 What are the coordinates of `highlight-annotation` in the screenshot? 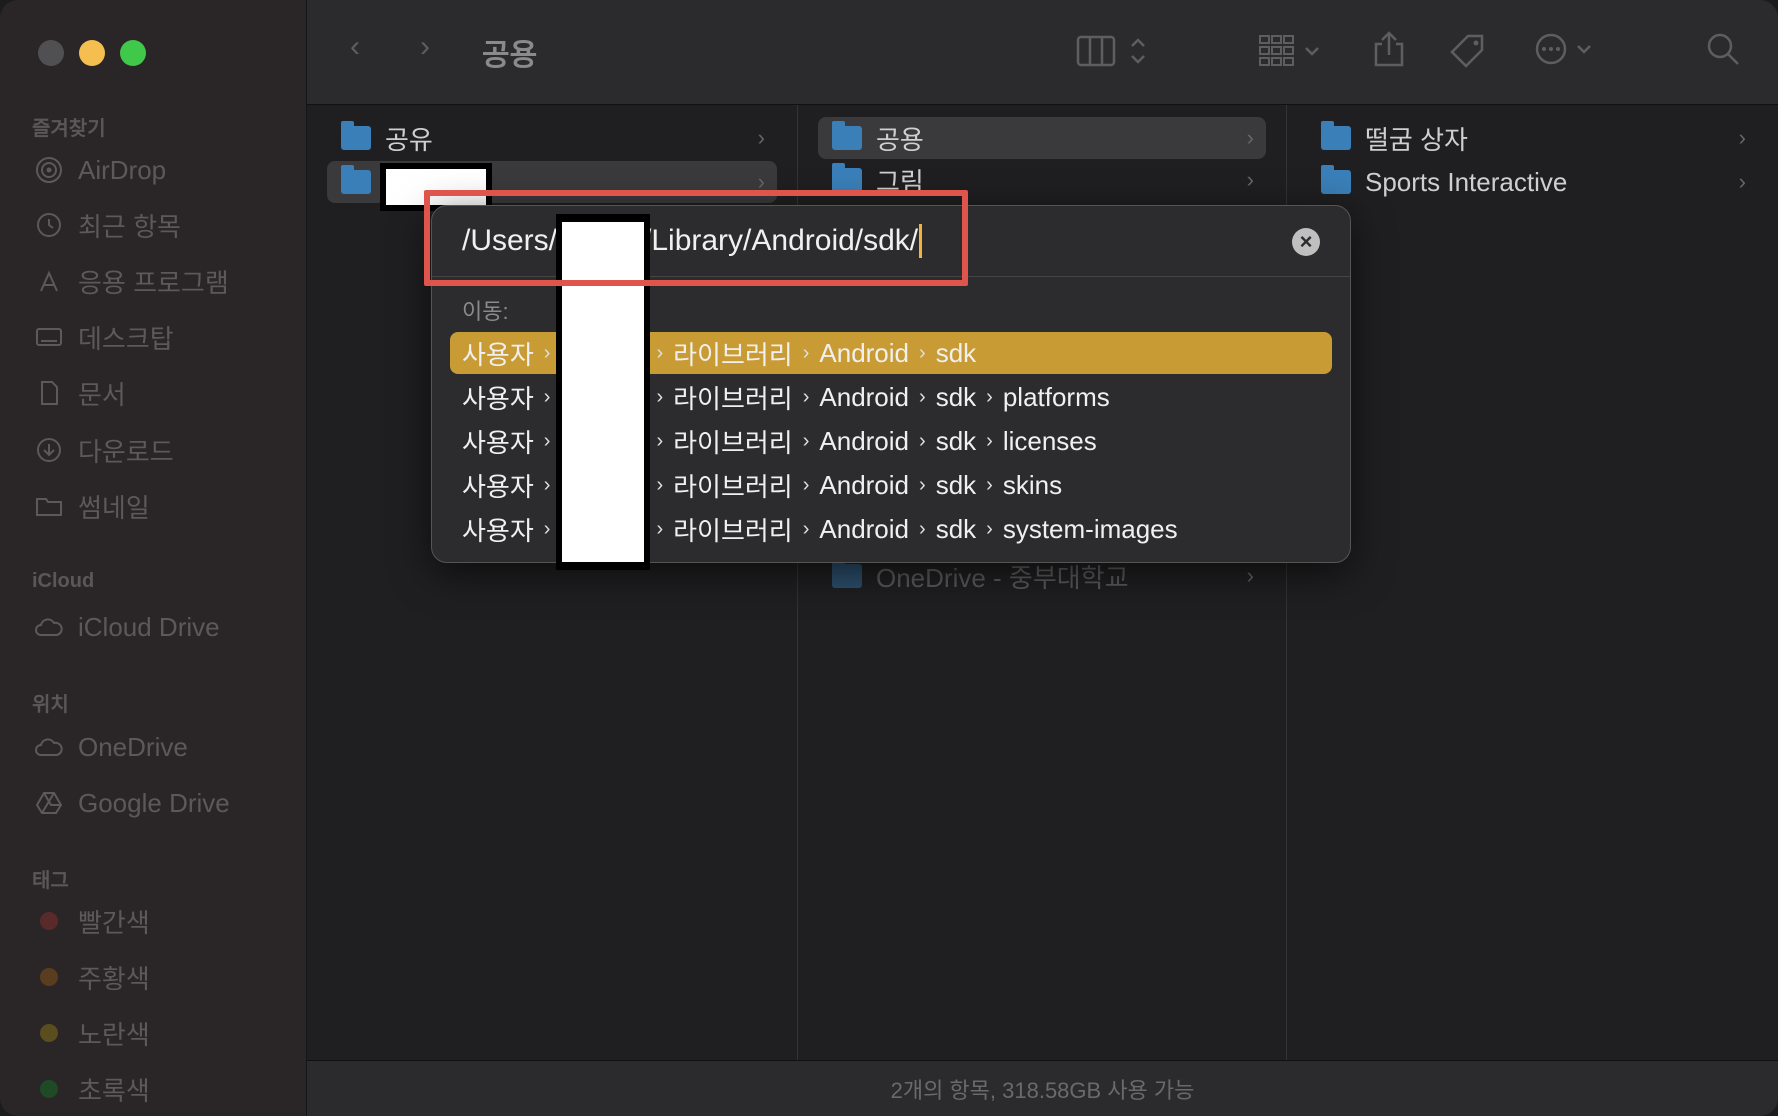 It's located at (696, 238).